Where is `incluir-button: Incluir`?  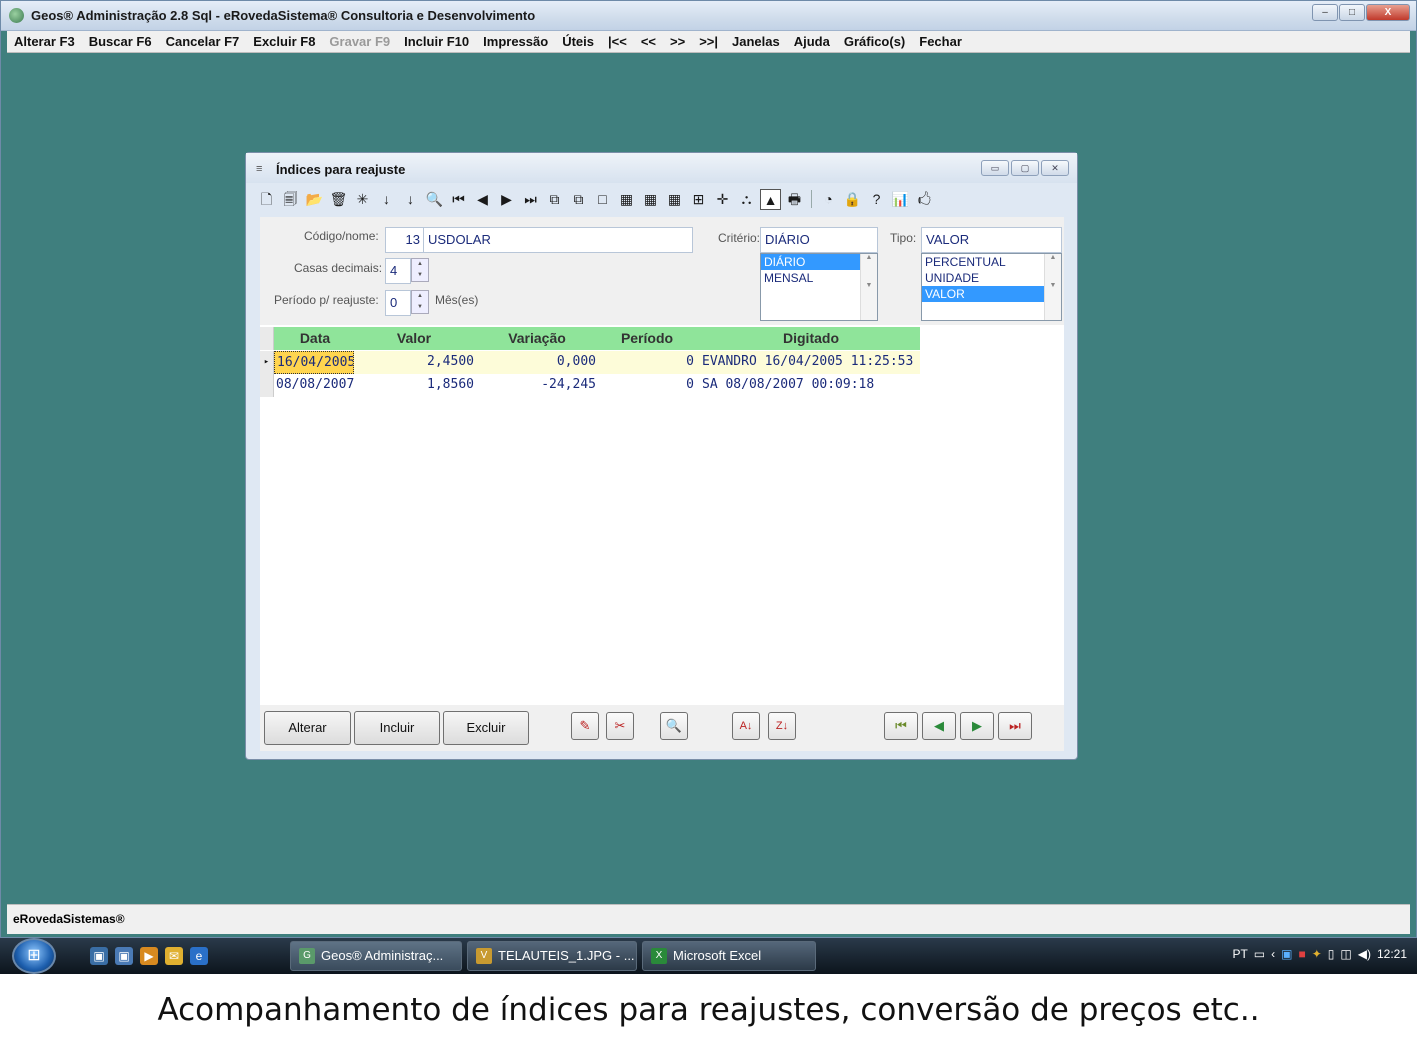 incluir-button: Incluir is located at coordinates (397, 728).